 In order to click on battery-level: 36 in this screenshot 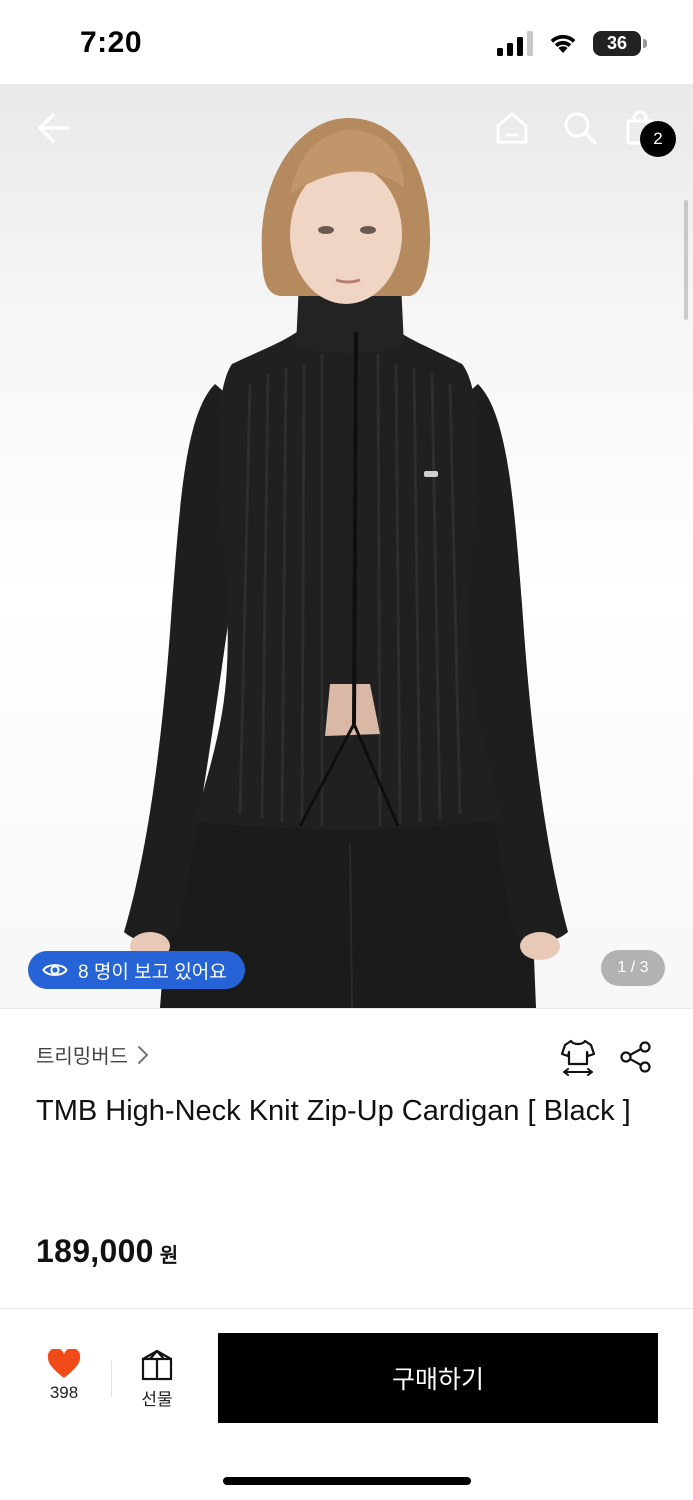, I will do `click(617, 43)`.